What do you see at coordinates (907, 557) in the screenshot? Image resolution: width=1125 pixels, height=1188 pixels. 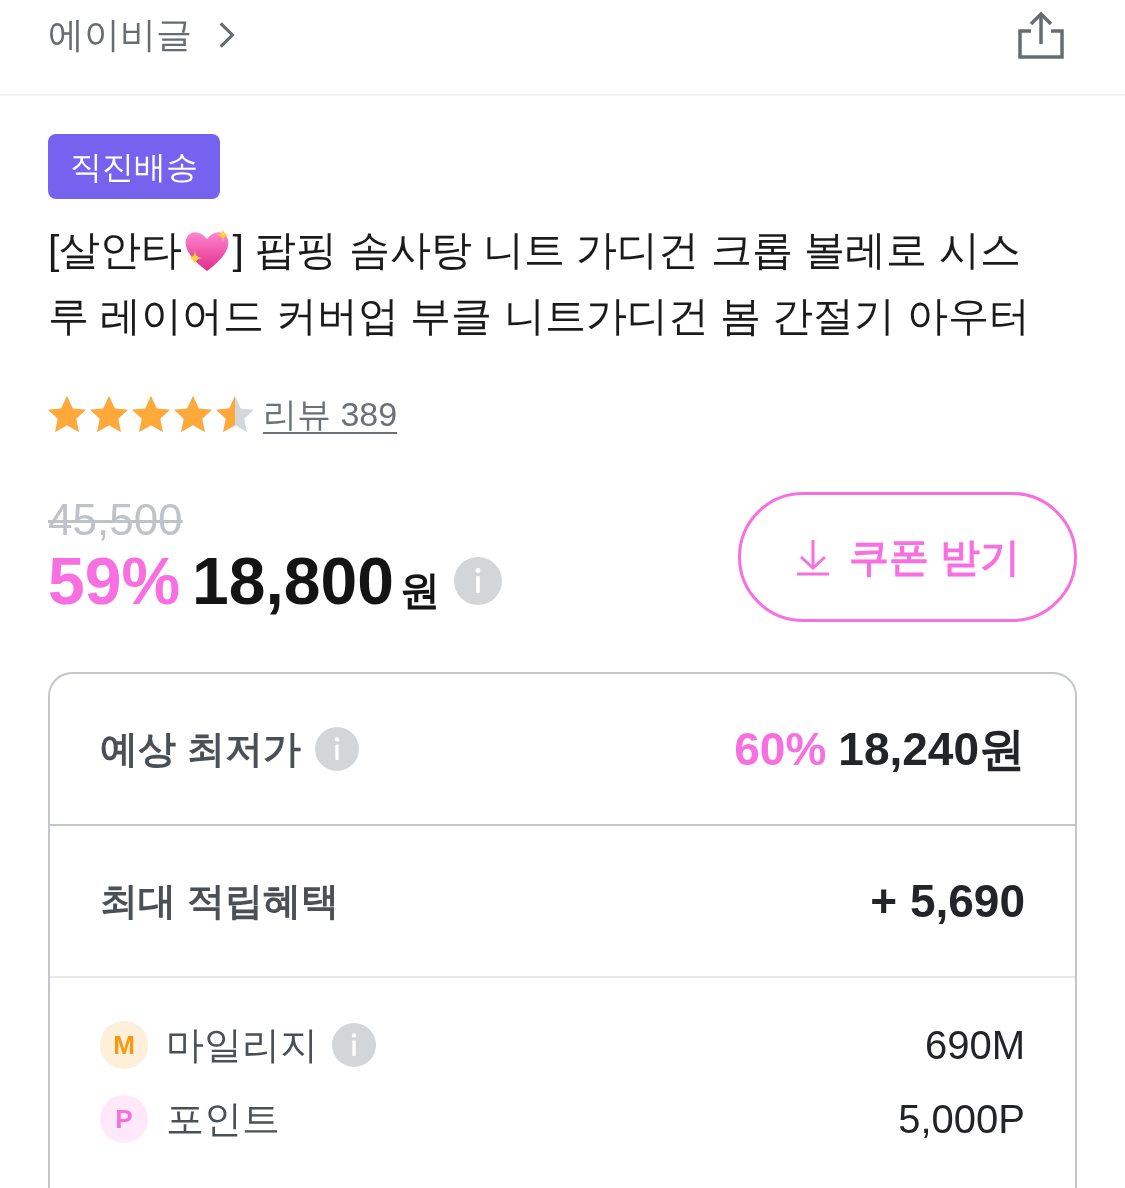 I see `coupon-button: 쿠폰 받기` at bounding box center [907, 557].